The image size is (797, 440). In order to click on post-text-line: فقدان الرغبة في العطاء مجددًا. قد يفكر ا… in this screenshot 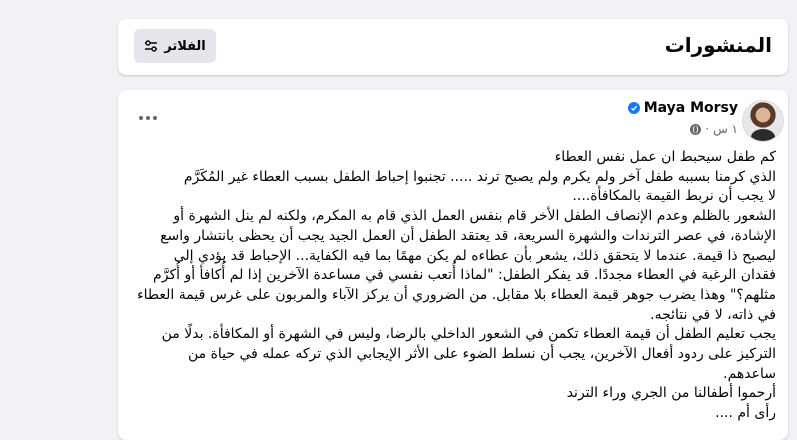, I will do `click(464, 275)`.